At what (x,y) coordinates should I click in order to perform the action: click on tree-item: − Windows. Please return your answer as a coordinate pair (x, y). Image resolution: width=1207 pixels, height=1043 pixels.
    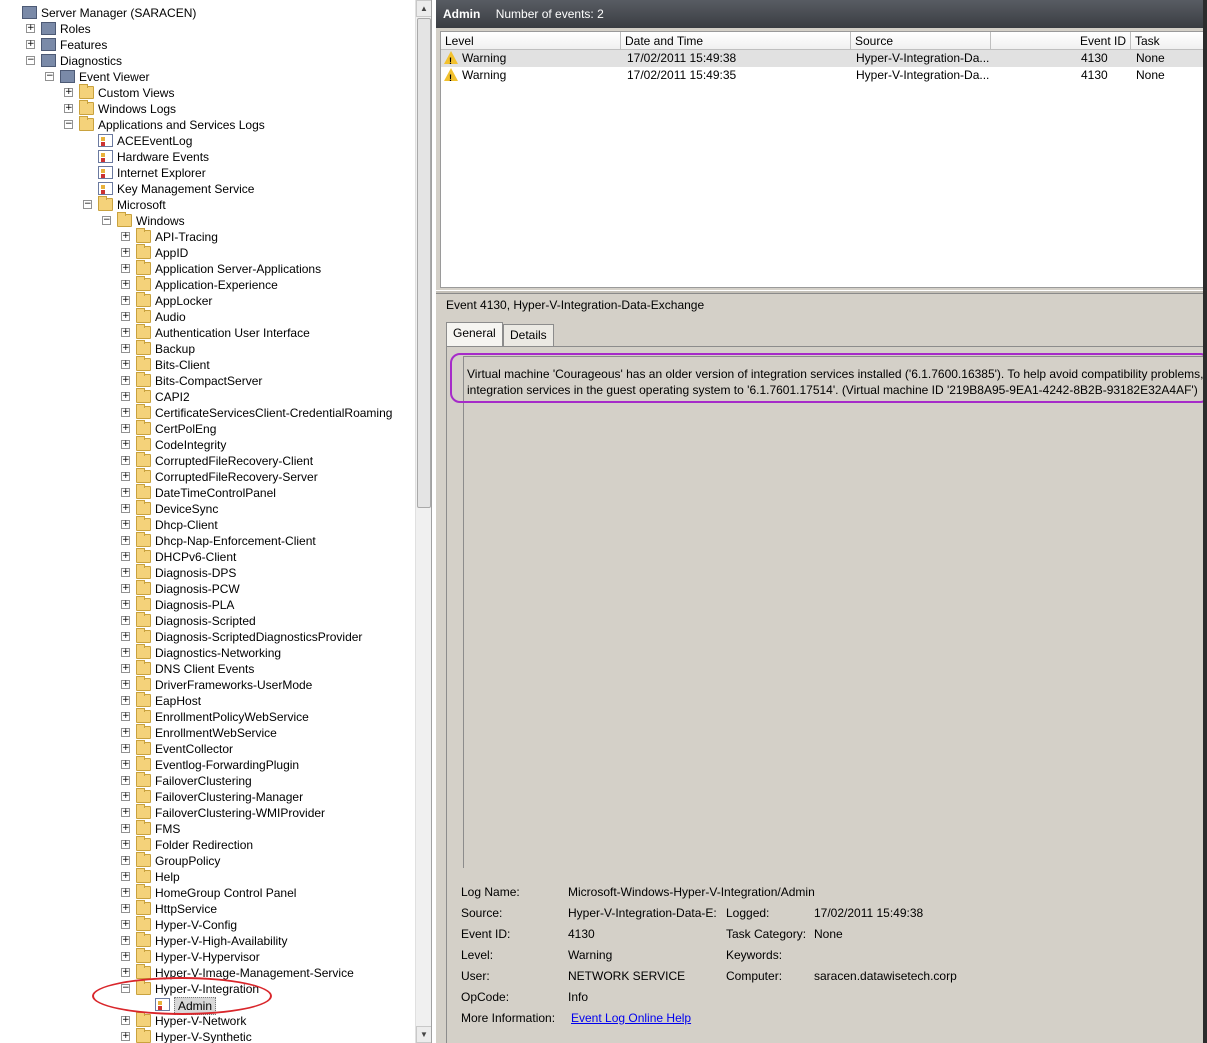
    Looking at the image, I should click on (207, 220).